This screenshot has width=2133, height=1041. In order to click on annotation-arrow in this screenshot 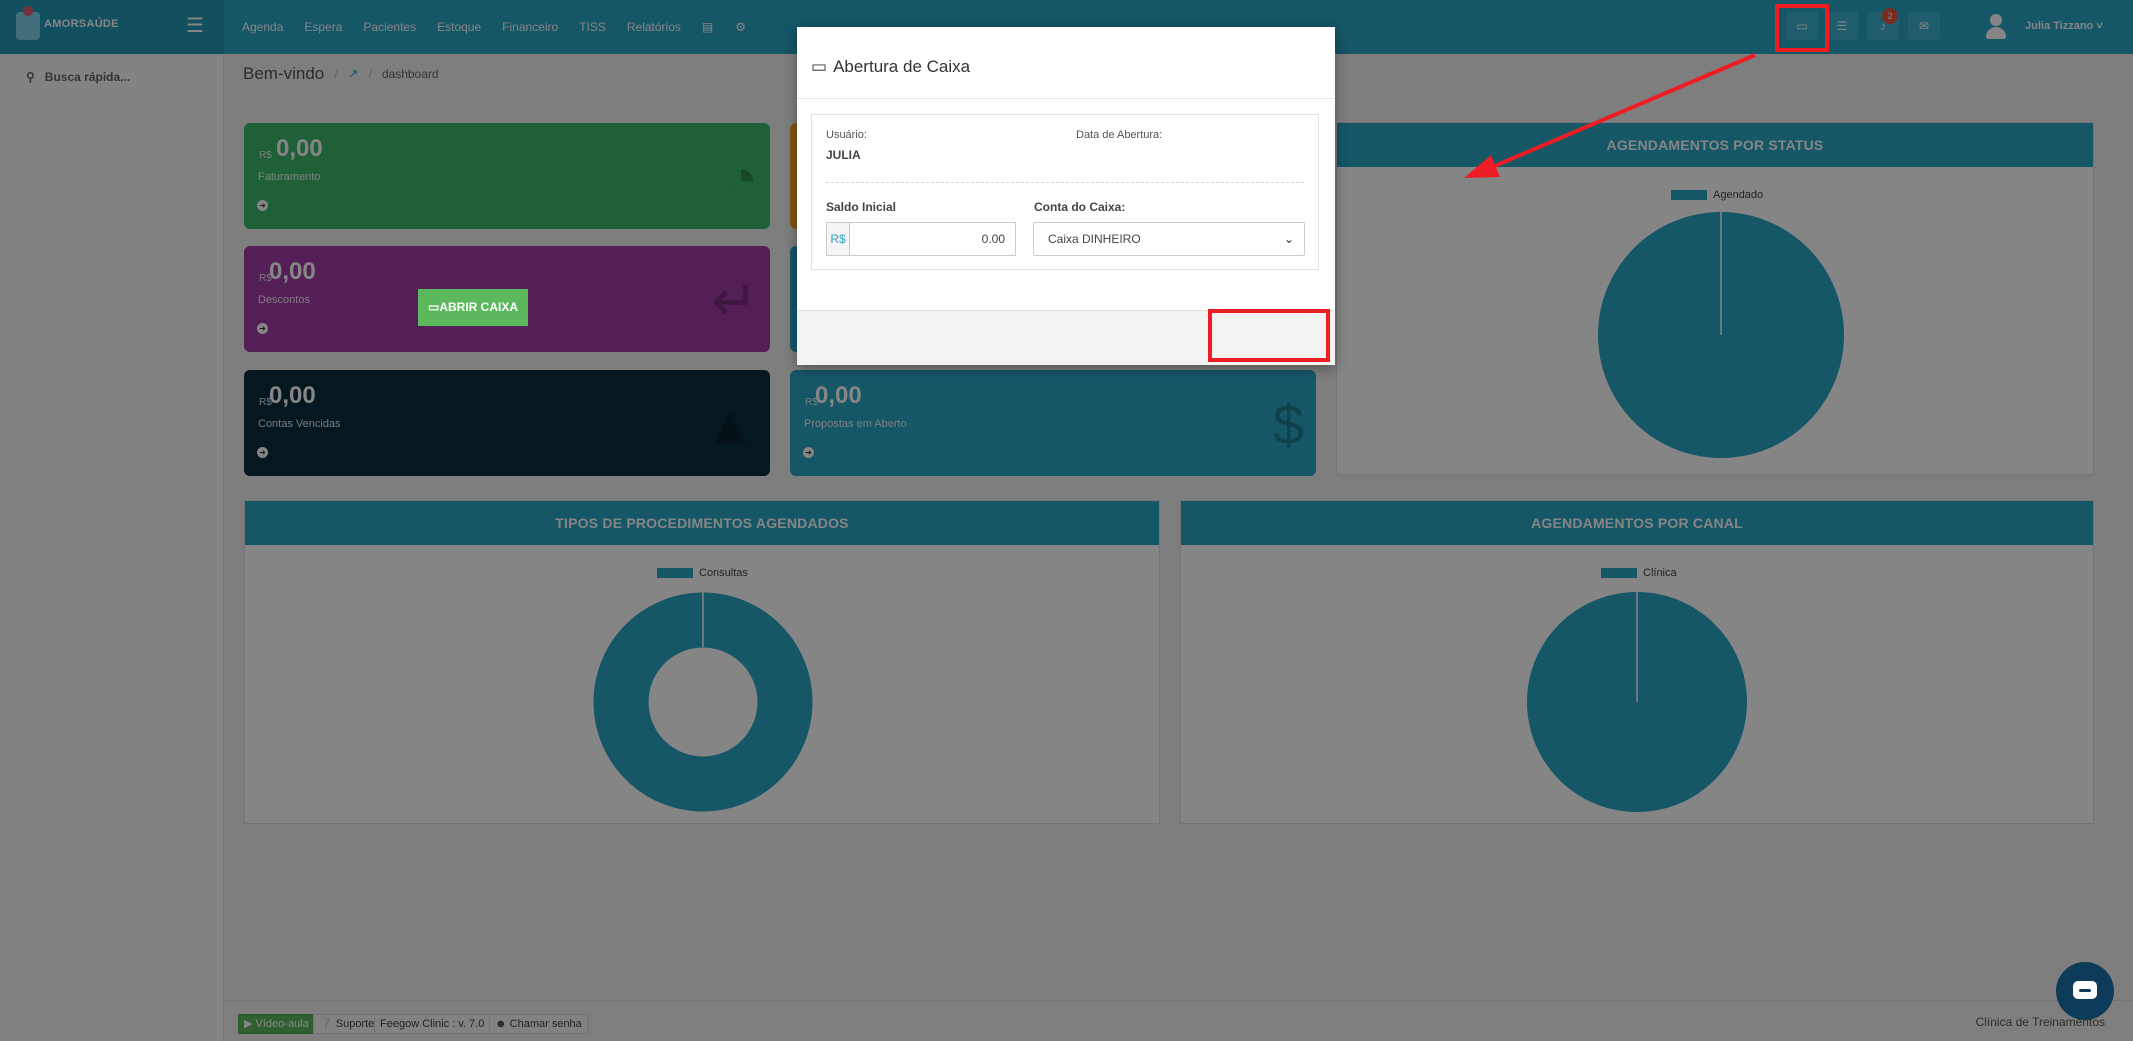, I will do `click(1610, 115)`.